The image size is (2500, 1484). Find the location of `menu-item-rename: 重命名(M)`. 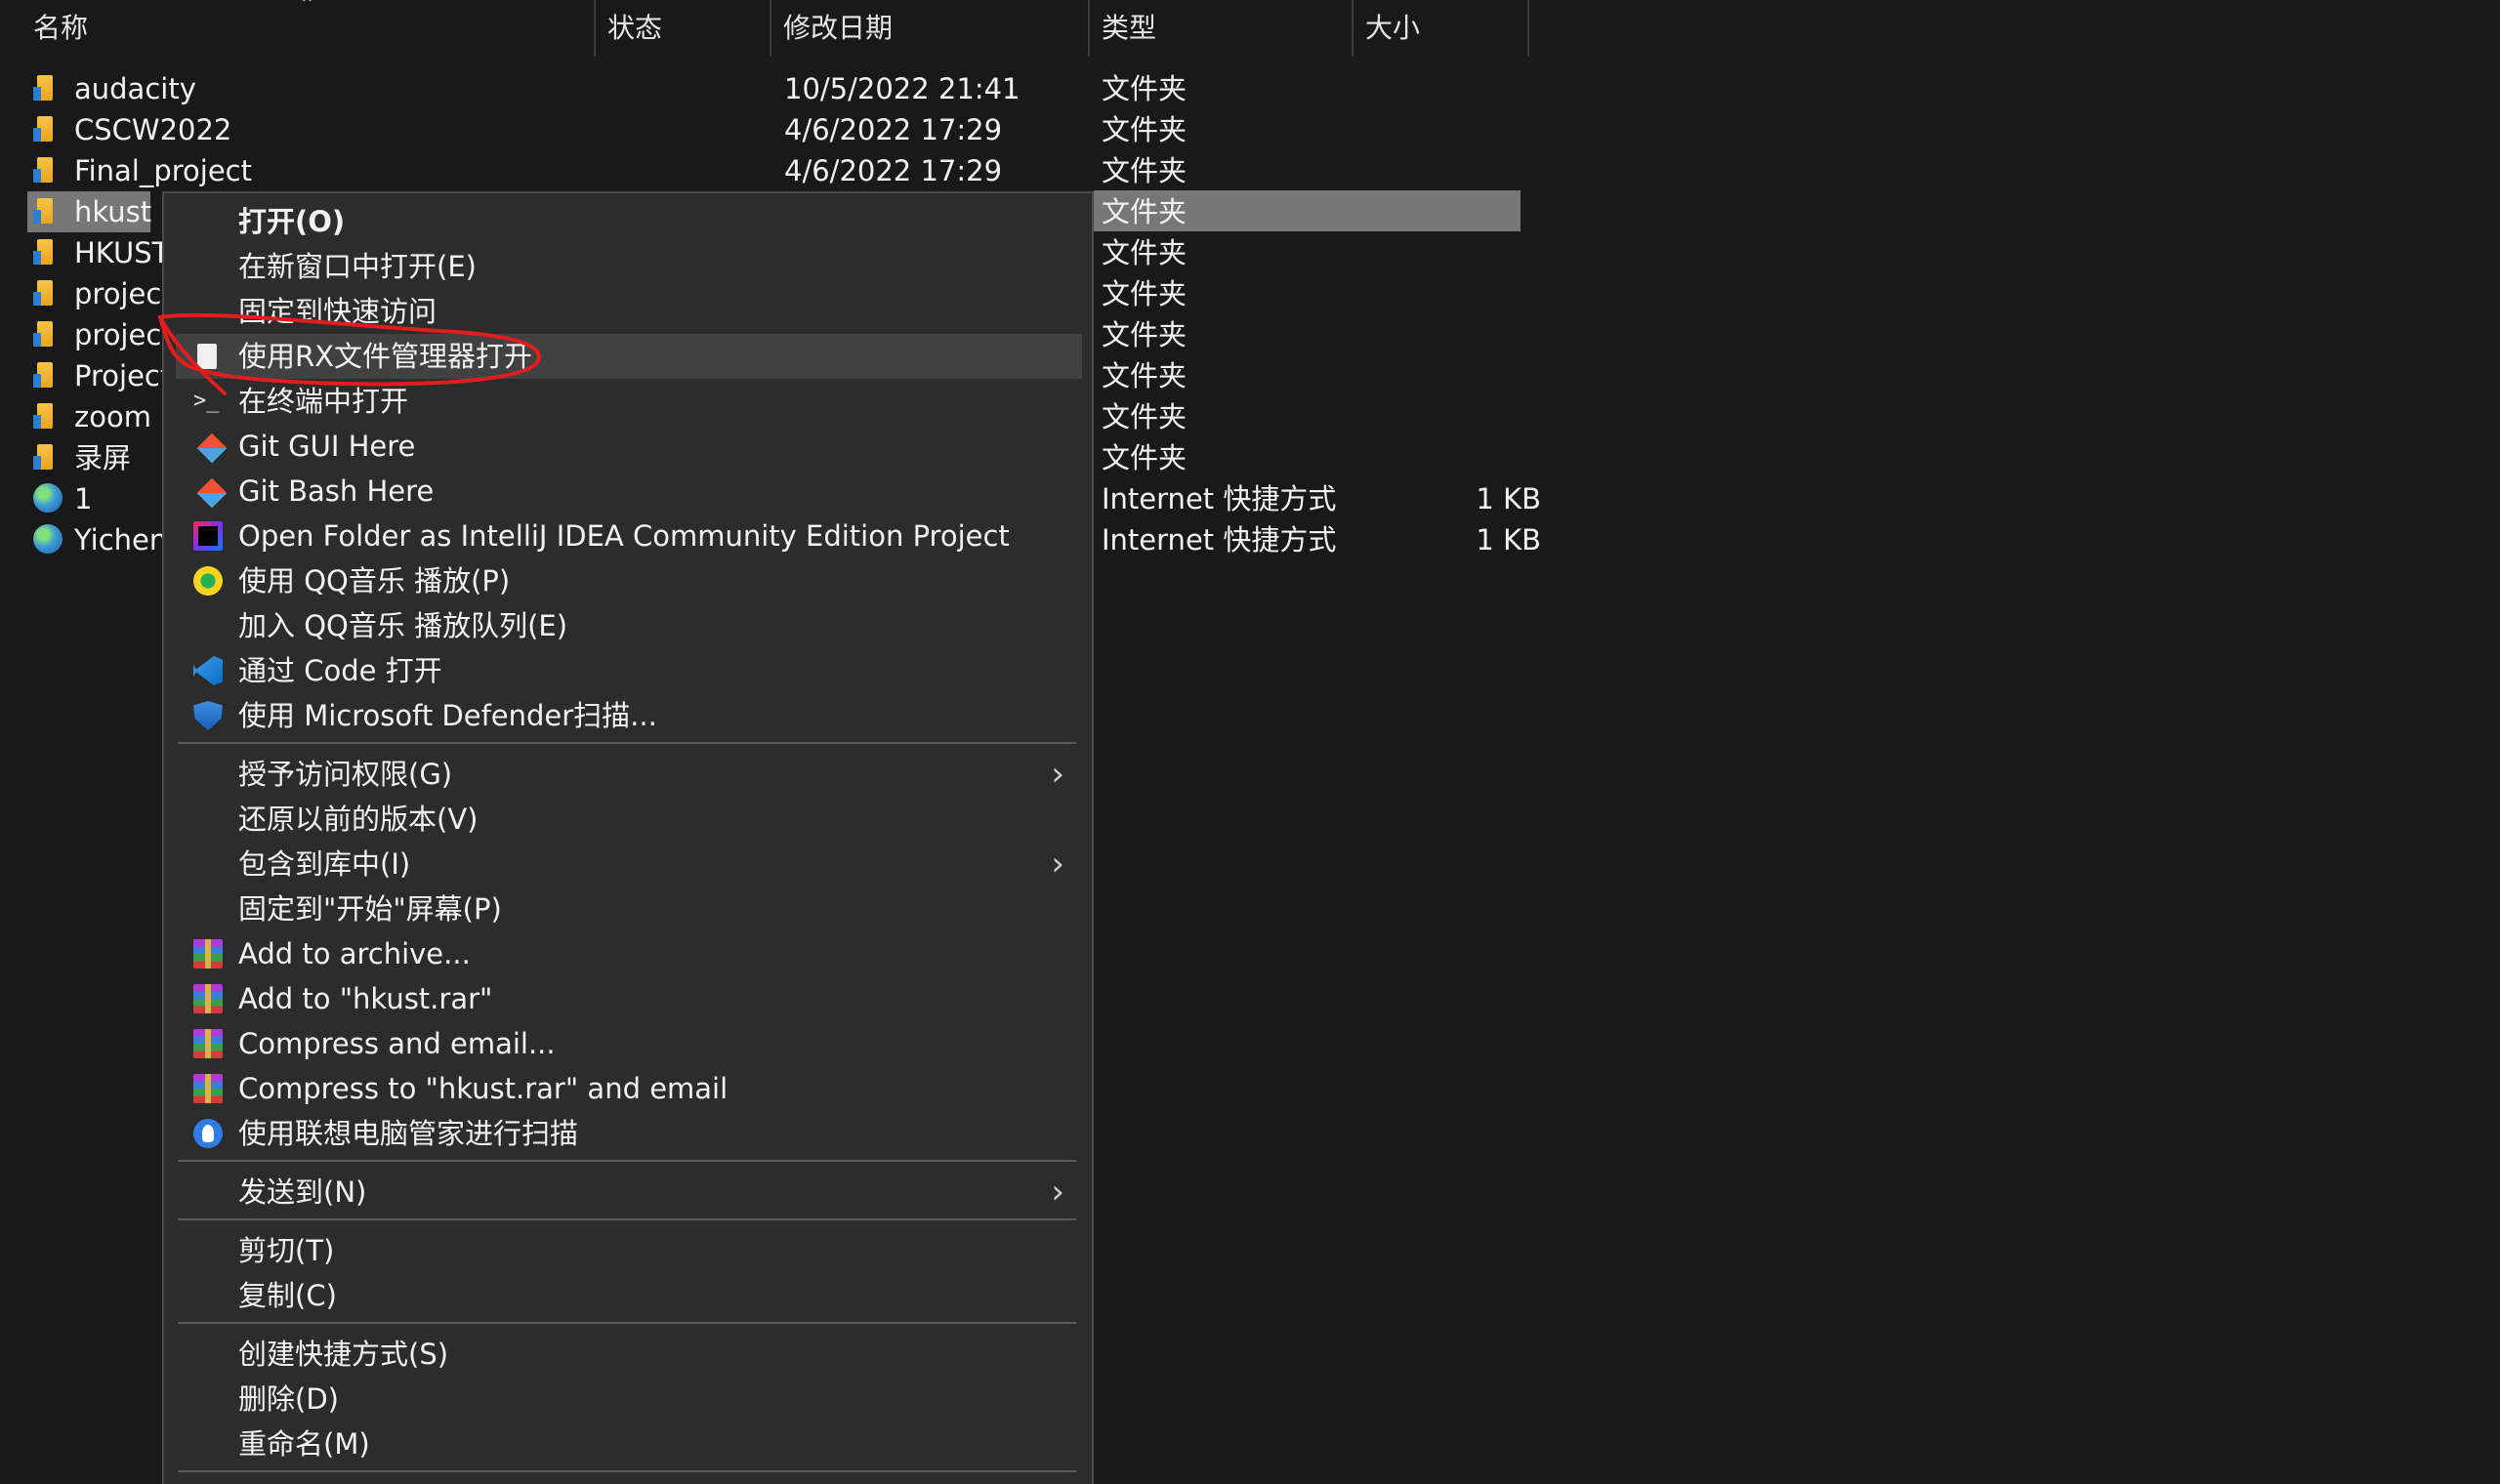

menu-item-rename: 重命名(M) is located at coordinates (629, 1444).